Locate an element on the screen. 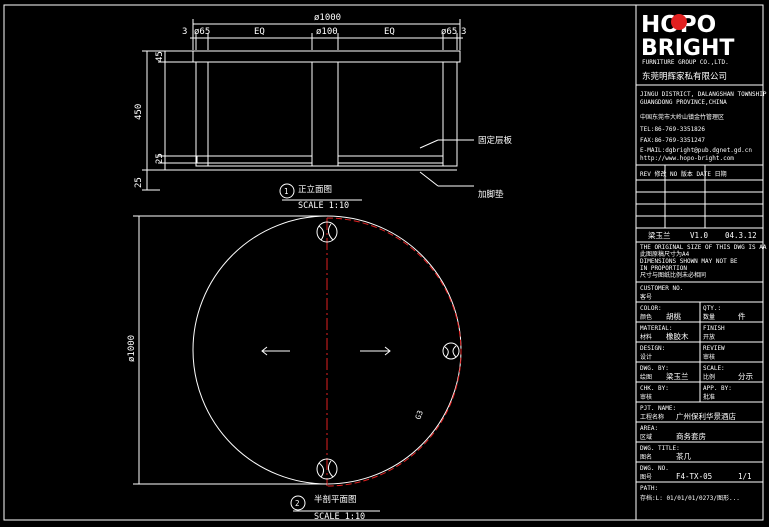 This screenshot has height=527, width=769. dim-eq-right: EQ is located at coordinates (389, 32).